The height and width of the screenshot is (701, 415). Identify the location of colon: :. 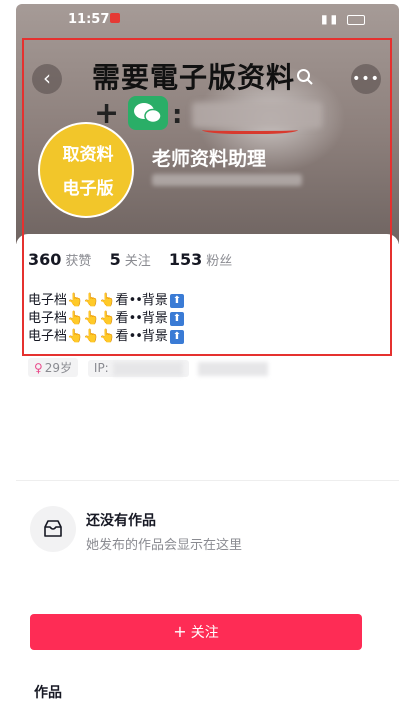
(177, 115).